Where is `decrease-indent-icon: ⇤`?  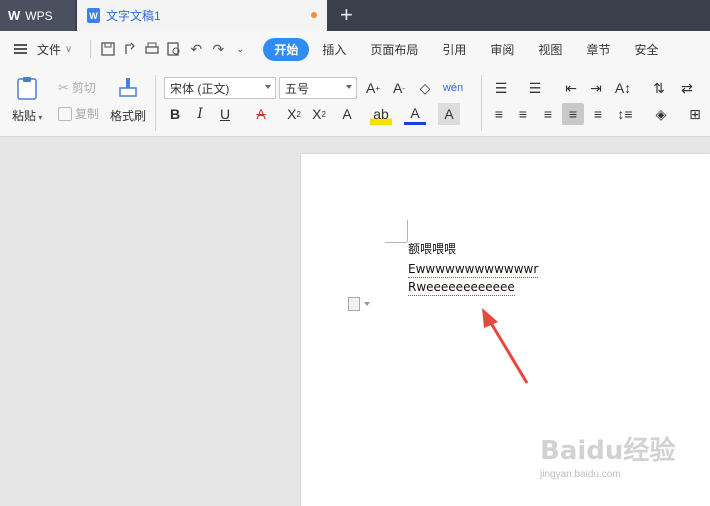
decrease-indent-icon: ⇤ is located at coordinates (571, 88).